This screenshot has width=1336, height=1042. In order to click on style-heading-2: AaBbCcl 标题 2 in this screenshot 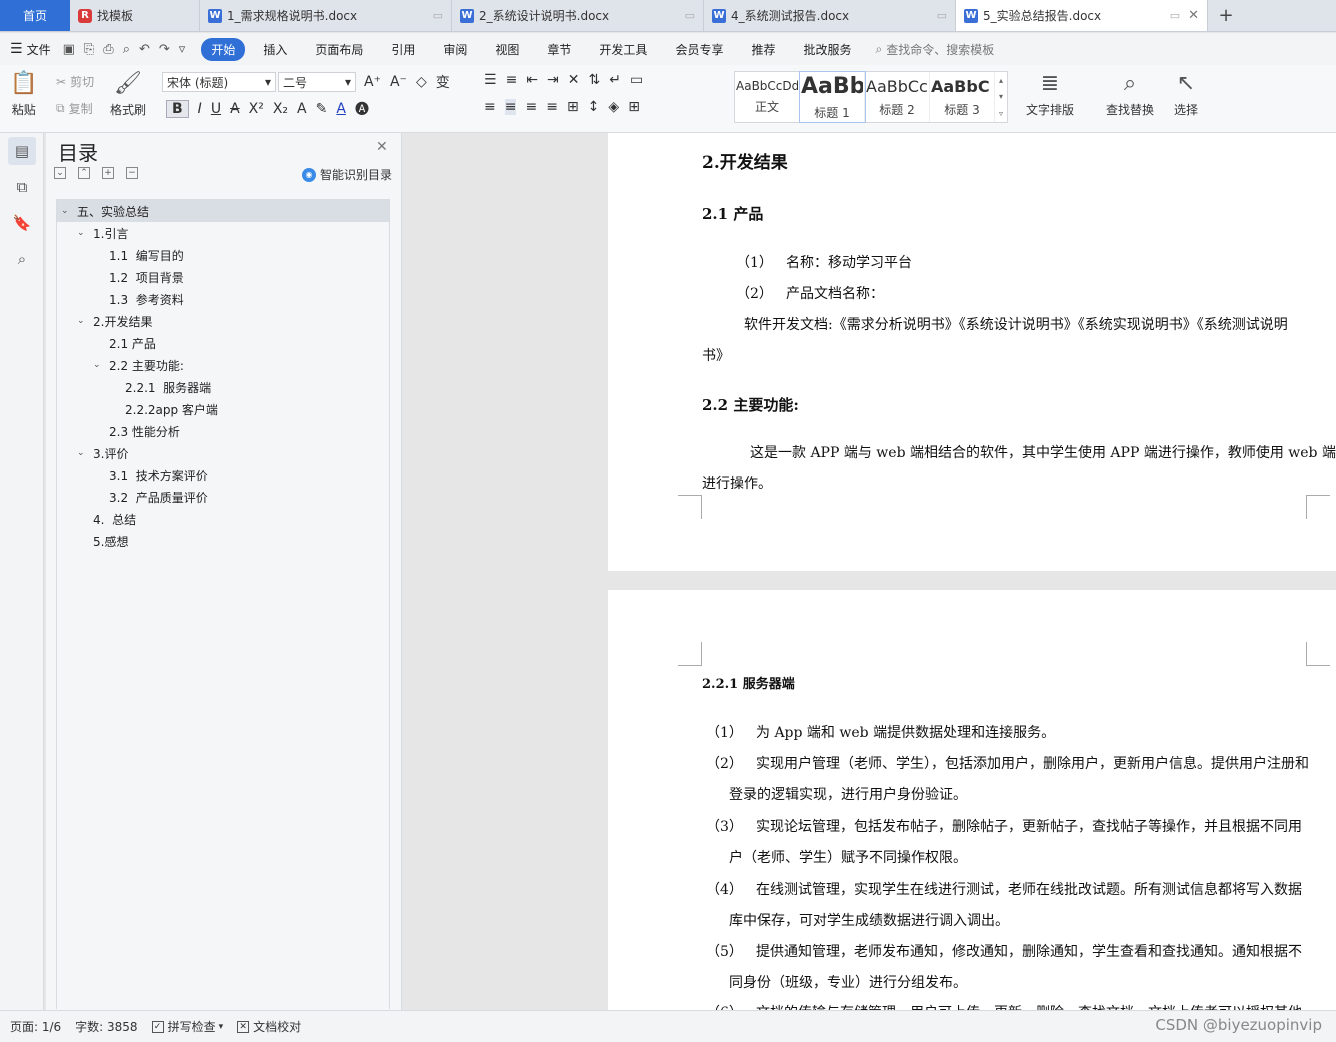, I will do `click(897, 97)`.